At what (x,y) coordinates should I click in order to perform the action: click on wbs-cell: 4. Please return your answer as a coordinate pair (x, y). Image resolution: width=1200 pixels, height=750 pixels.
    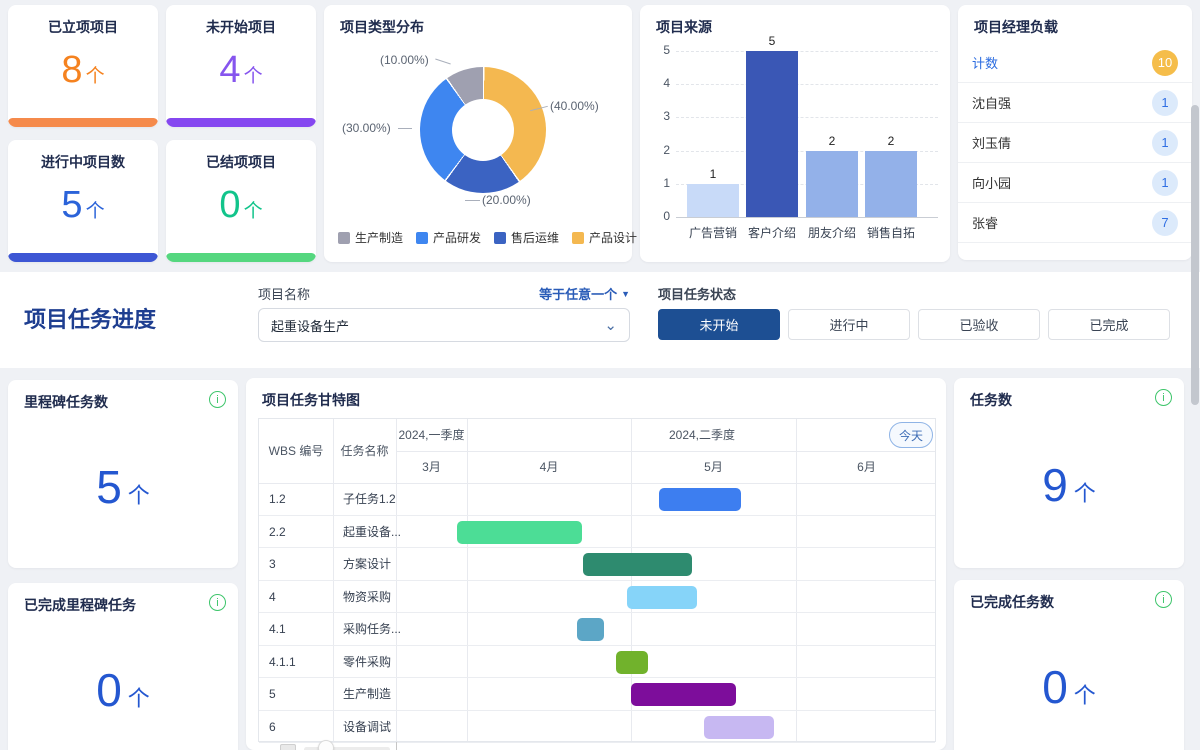
    Looking at the image, I should click on (272, 596).